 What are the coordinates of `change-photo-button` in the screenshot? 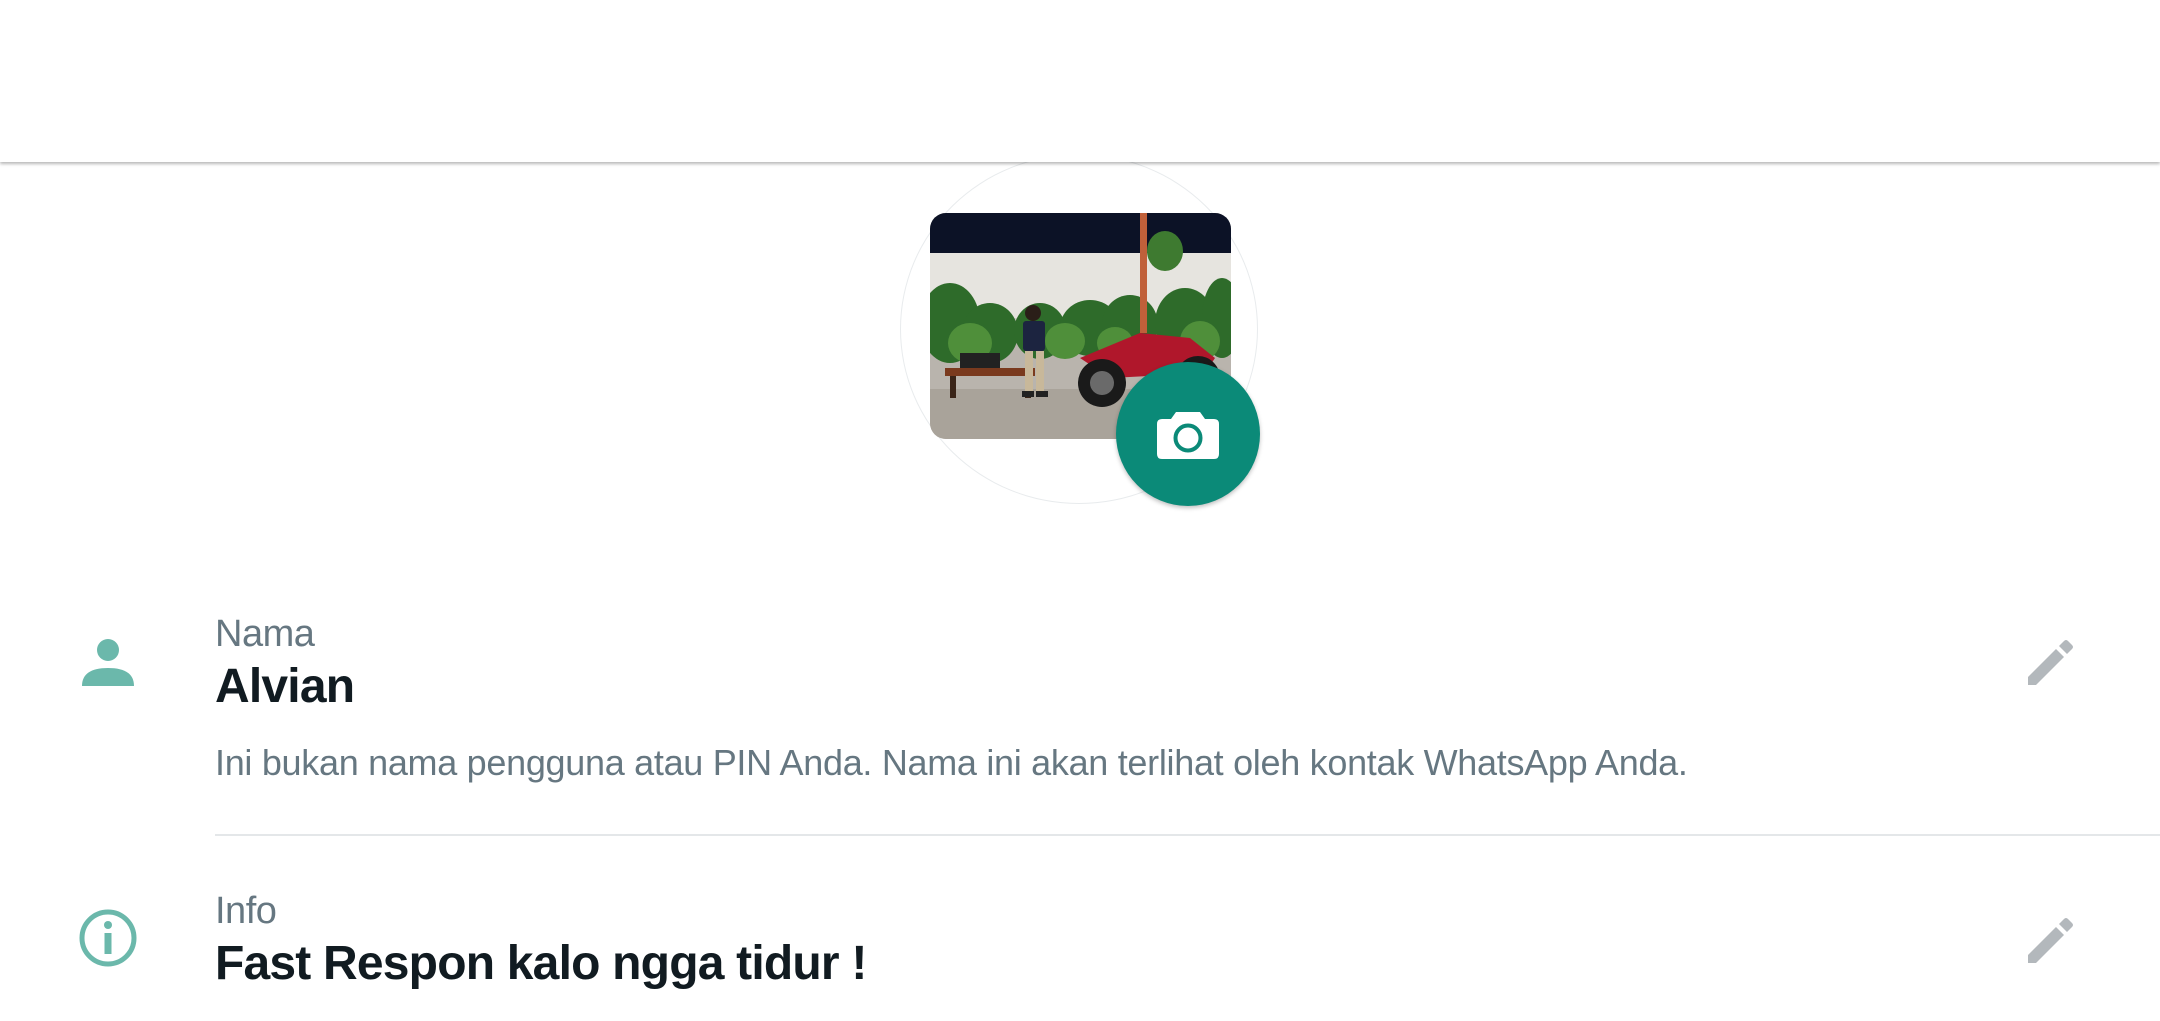 It's located at (1188, 434).